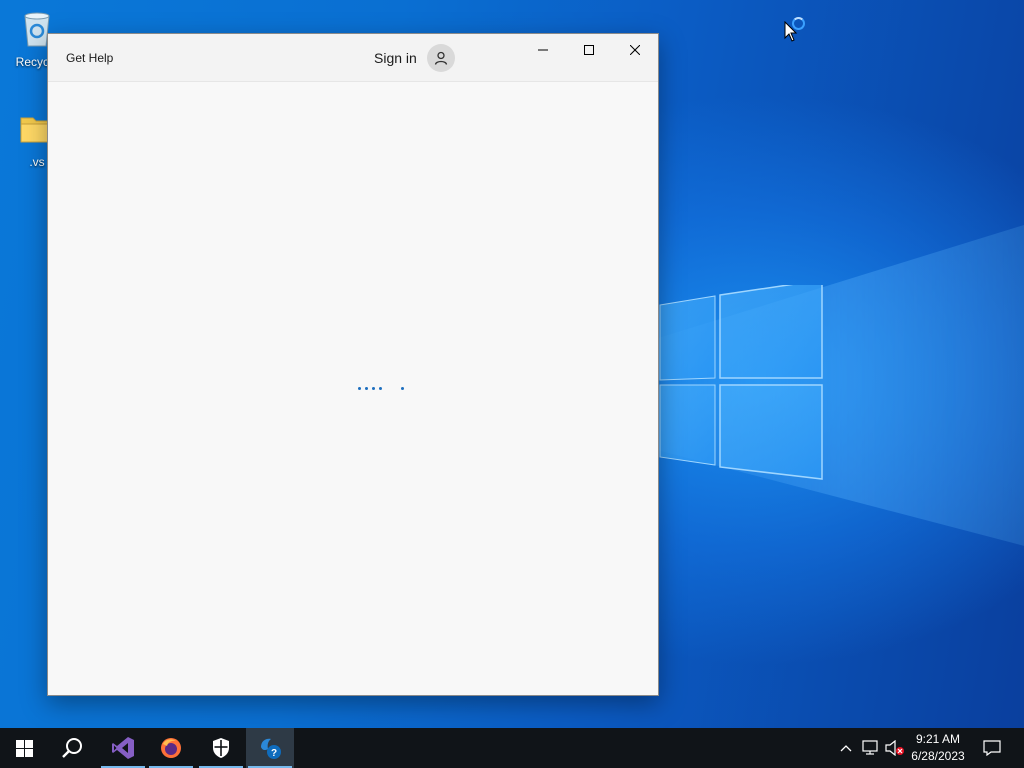 The image size is (1024, 768). What do you see at coordinates (512, 748) in the screenshot?
I see `taskbar: ? 9:21 AM 6/28/2023` at bounding box center [512, 748].